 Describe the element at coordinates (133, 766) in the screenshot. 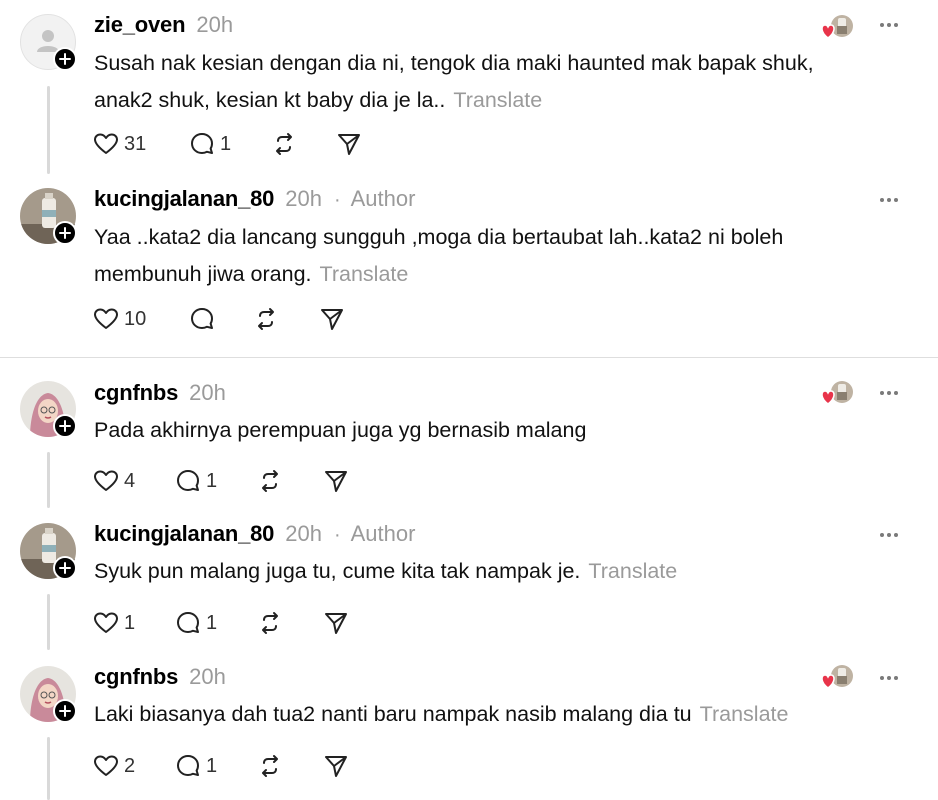

I see `like-button: 2` at that location.